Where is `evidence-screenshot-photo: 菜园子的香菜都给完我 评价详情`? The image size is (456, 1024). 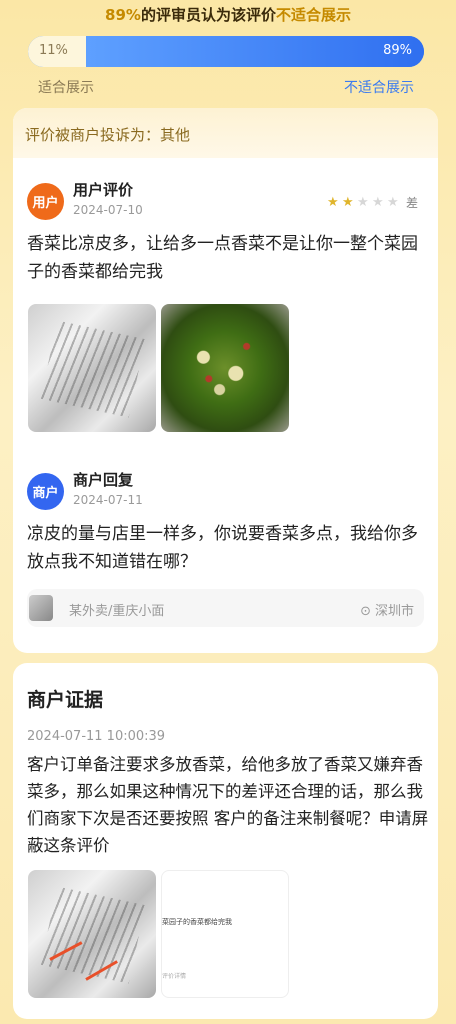
evidence-screenshot-photo: 菜园子的香菜都给完我 评价详情 is located at coordinates (225, 934).